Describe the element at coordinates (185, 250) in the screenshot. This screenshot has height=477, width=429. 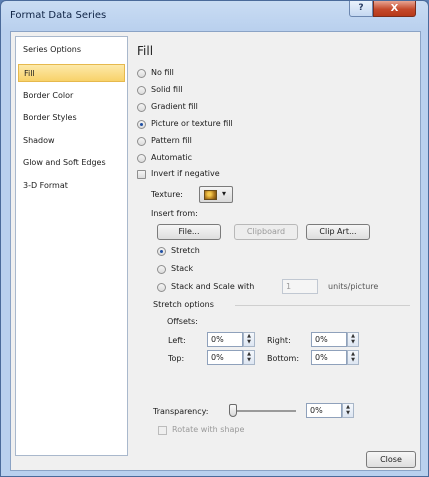
I see `stretch-label: Stretch` at that location.